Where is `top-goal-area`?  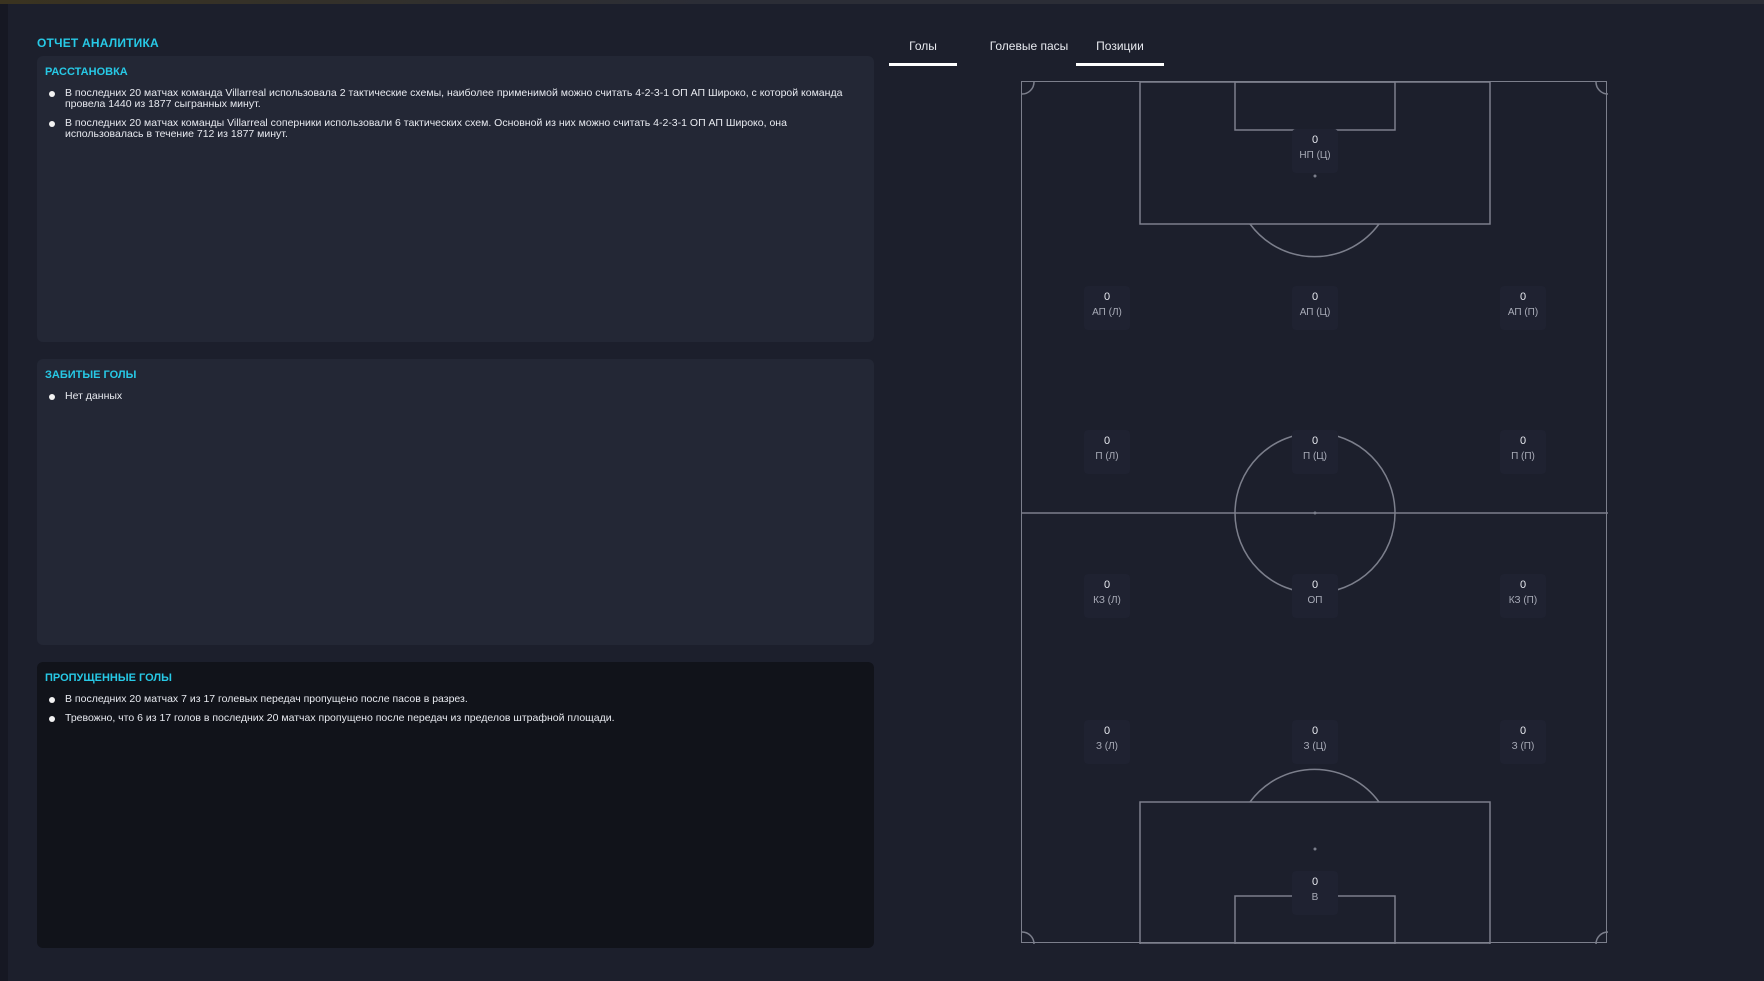
top-goal-area is located at coordinates (1315, 106).